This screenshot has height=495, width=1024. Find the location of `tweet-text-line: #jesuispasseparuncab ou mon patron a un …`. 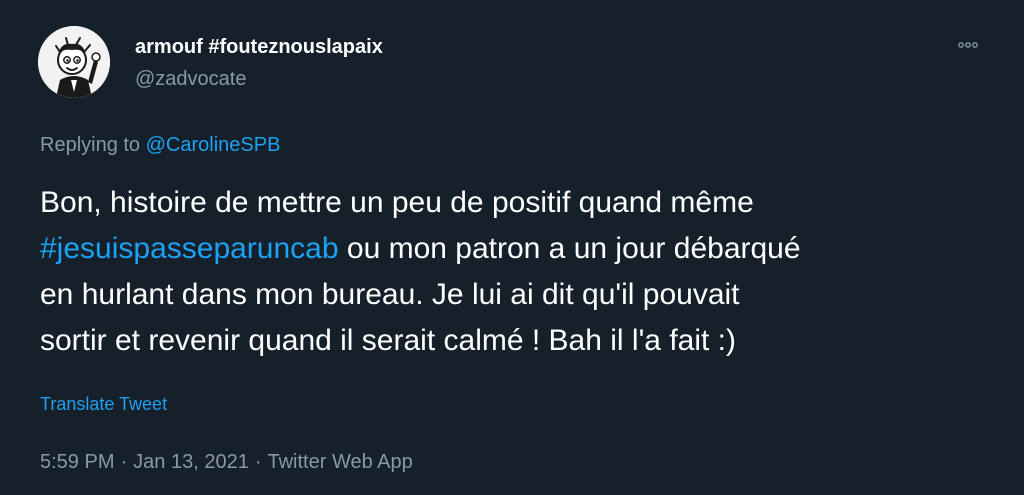

tweet-text-line: #jesuispasseparuncab ou mon patron a un … is located at coordinates (520, 249).